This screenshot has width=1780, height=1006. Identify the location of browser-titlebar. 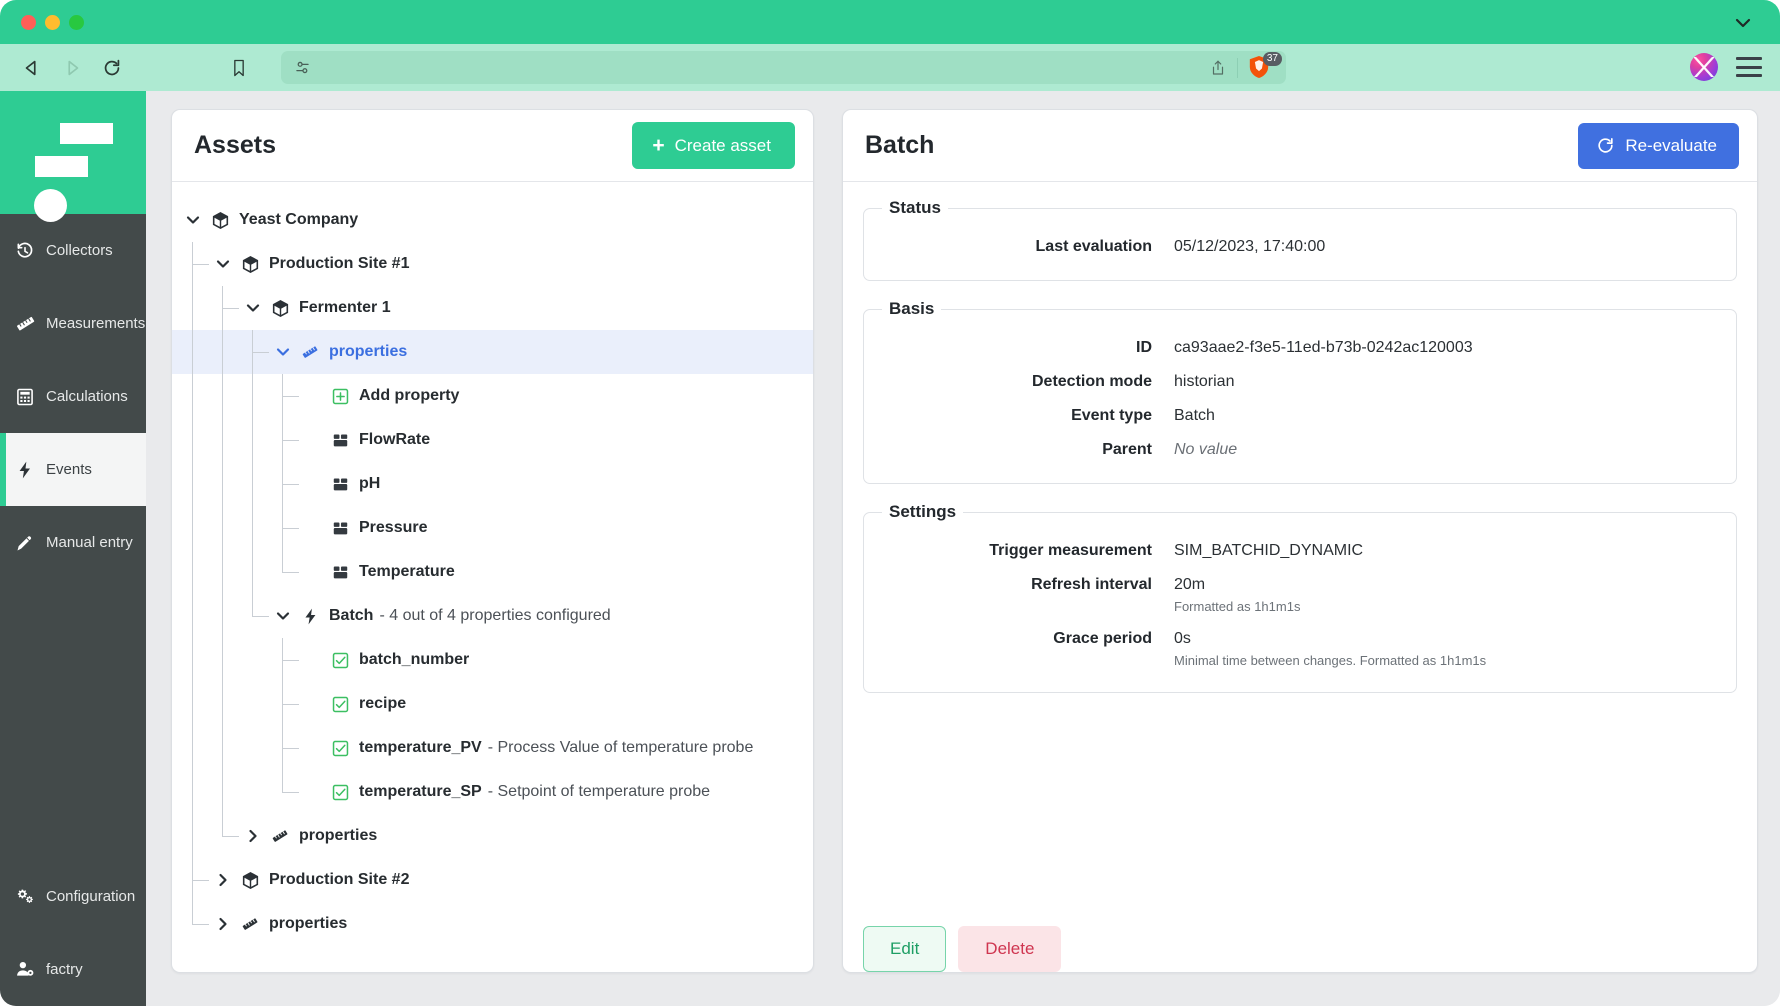
(890, 22).